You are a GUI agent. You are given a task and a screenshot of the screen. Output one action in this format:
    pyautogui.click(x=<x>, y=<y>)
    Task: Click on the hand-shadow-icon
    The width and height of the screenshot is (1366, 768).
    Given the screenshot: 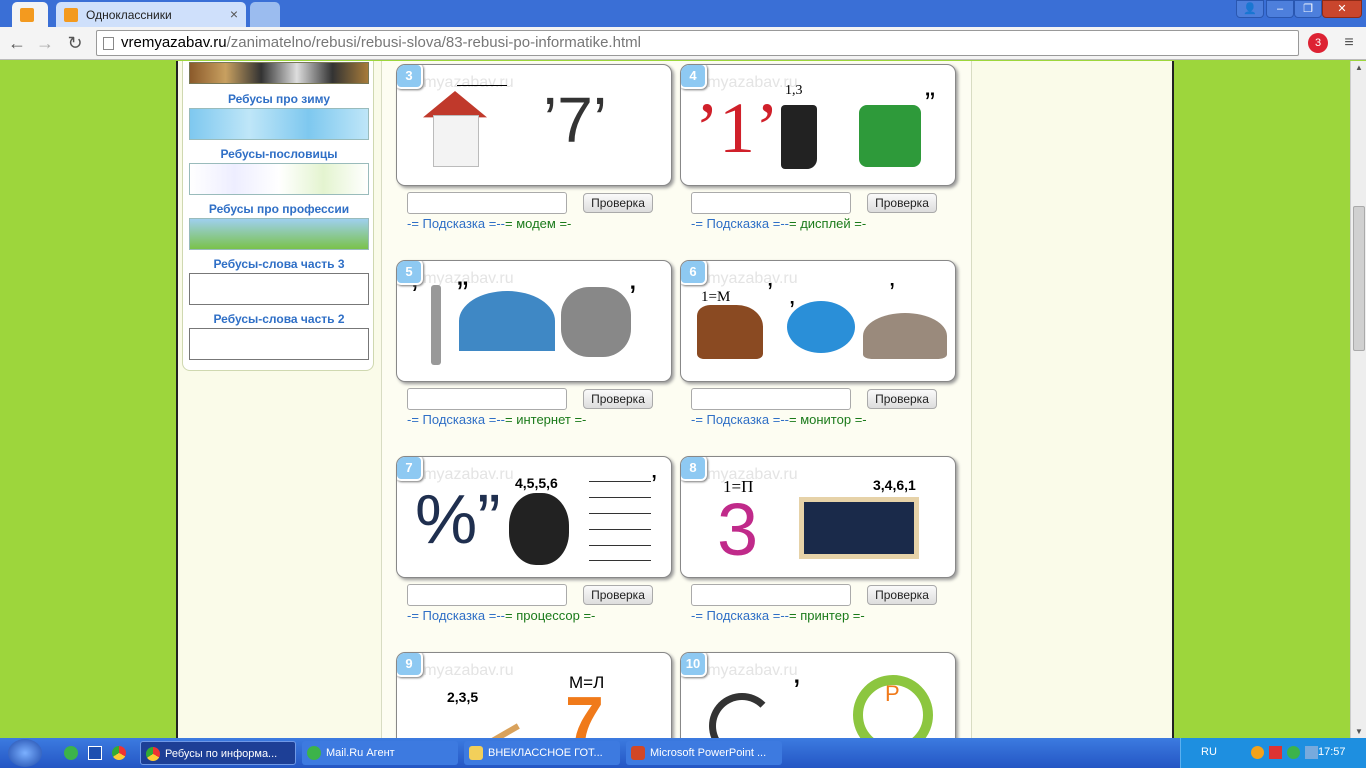 What is the action you would take?
    pyautogui.click(x=596, y=322)
    